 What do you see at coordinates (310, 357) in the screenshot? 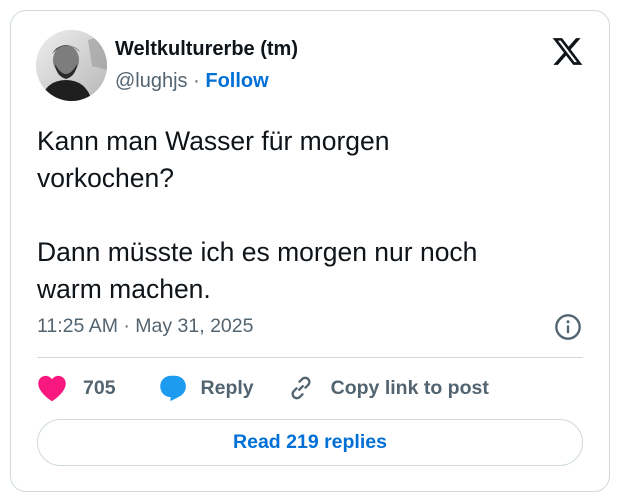
I see `divider` at bounding box center [310, 357].